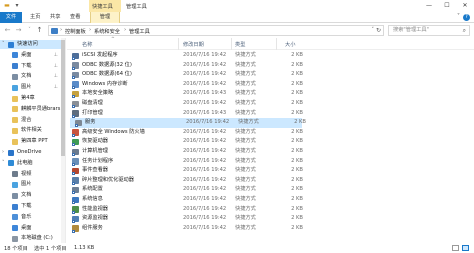 The width and height of the screenshot is (474, 253). I want to click on tab-manage: 管理, so click(105, 17).